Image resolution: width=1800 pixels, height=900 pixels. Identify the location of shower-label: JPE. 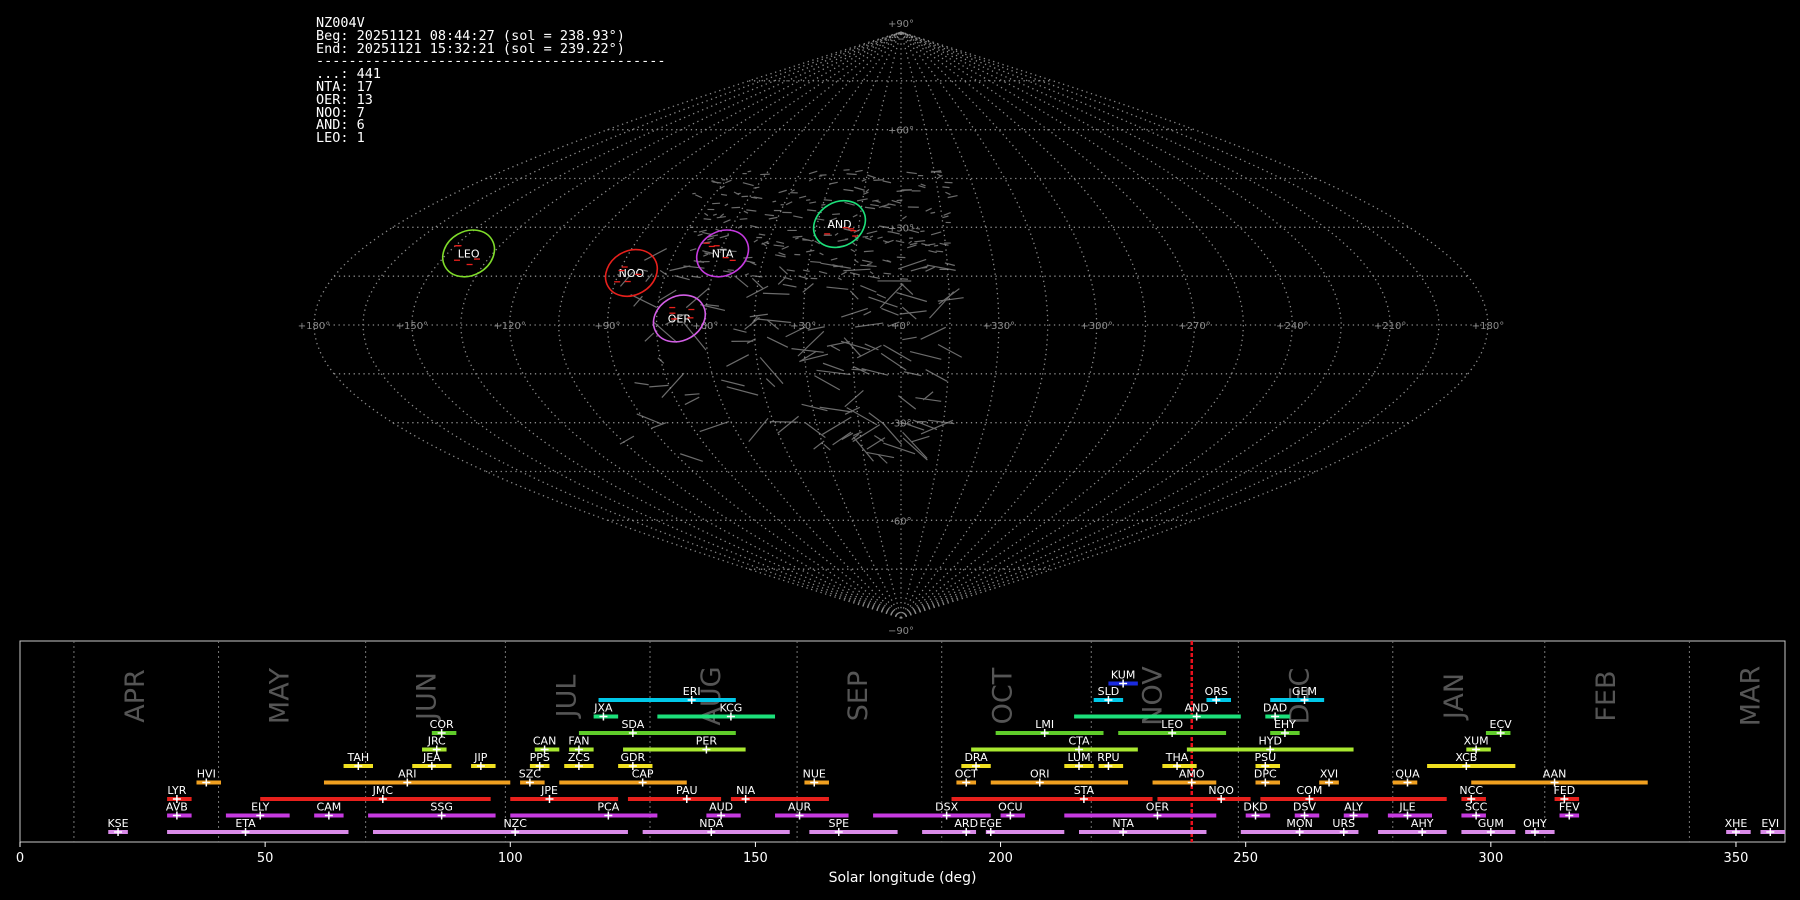
(549, 790).